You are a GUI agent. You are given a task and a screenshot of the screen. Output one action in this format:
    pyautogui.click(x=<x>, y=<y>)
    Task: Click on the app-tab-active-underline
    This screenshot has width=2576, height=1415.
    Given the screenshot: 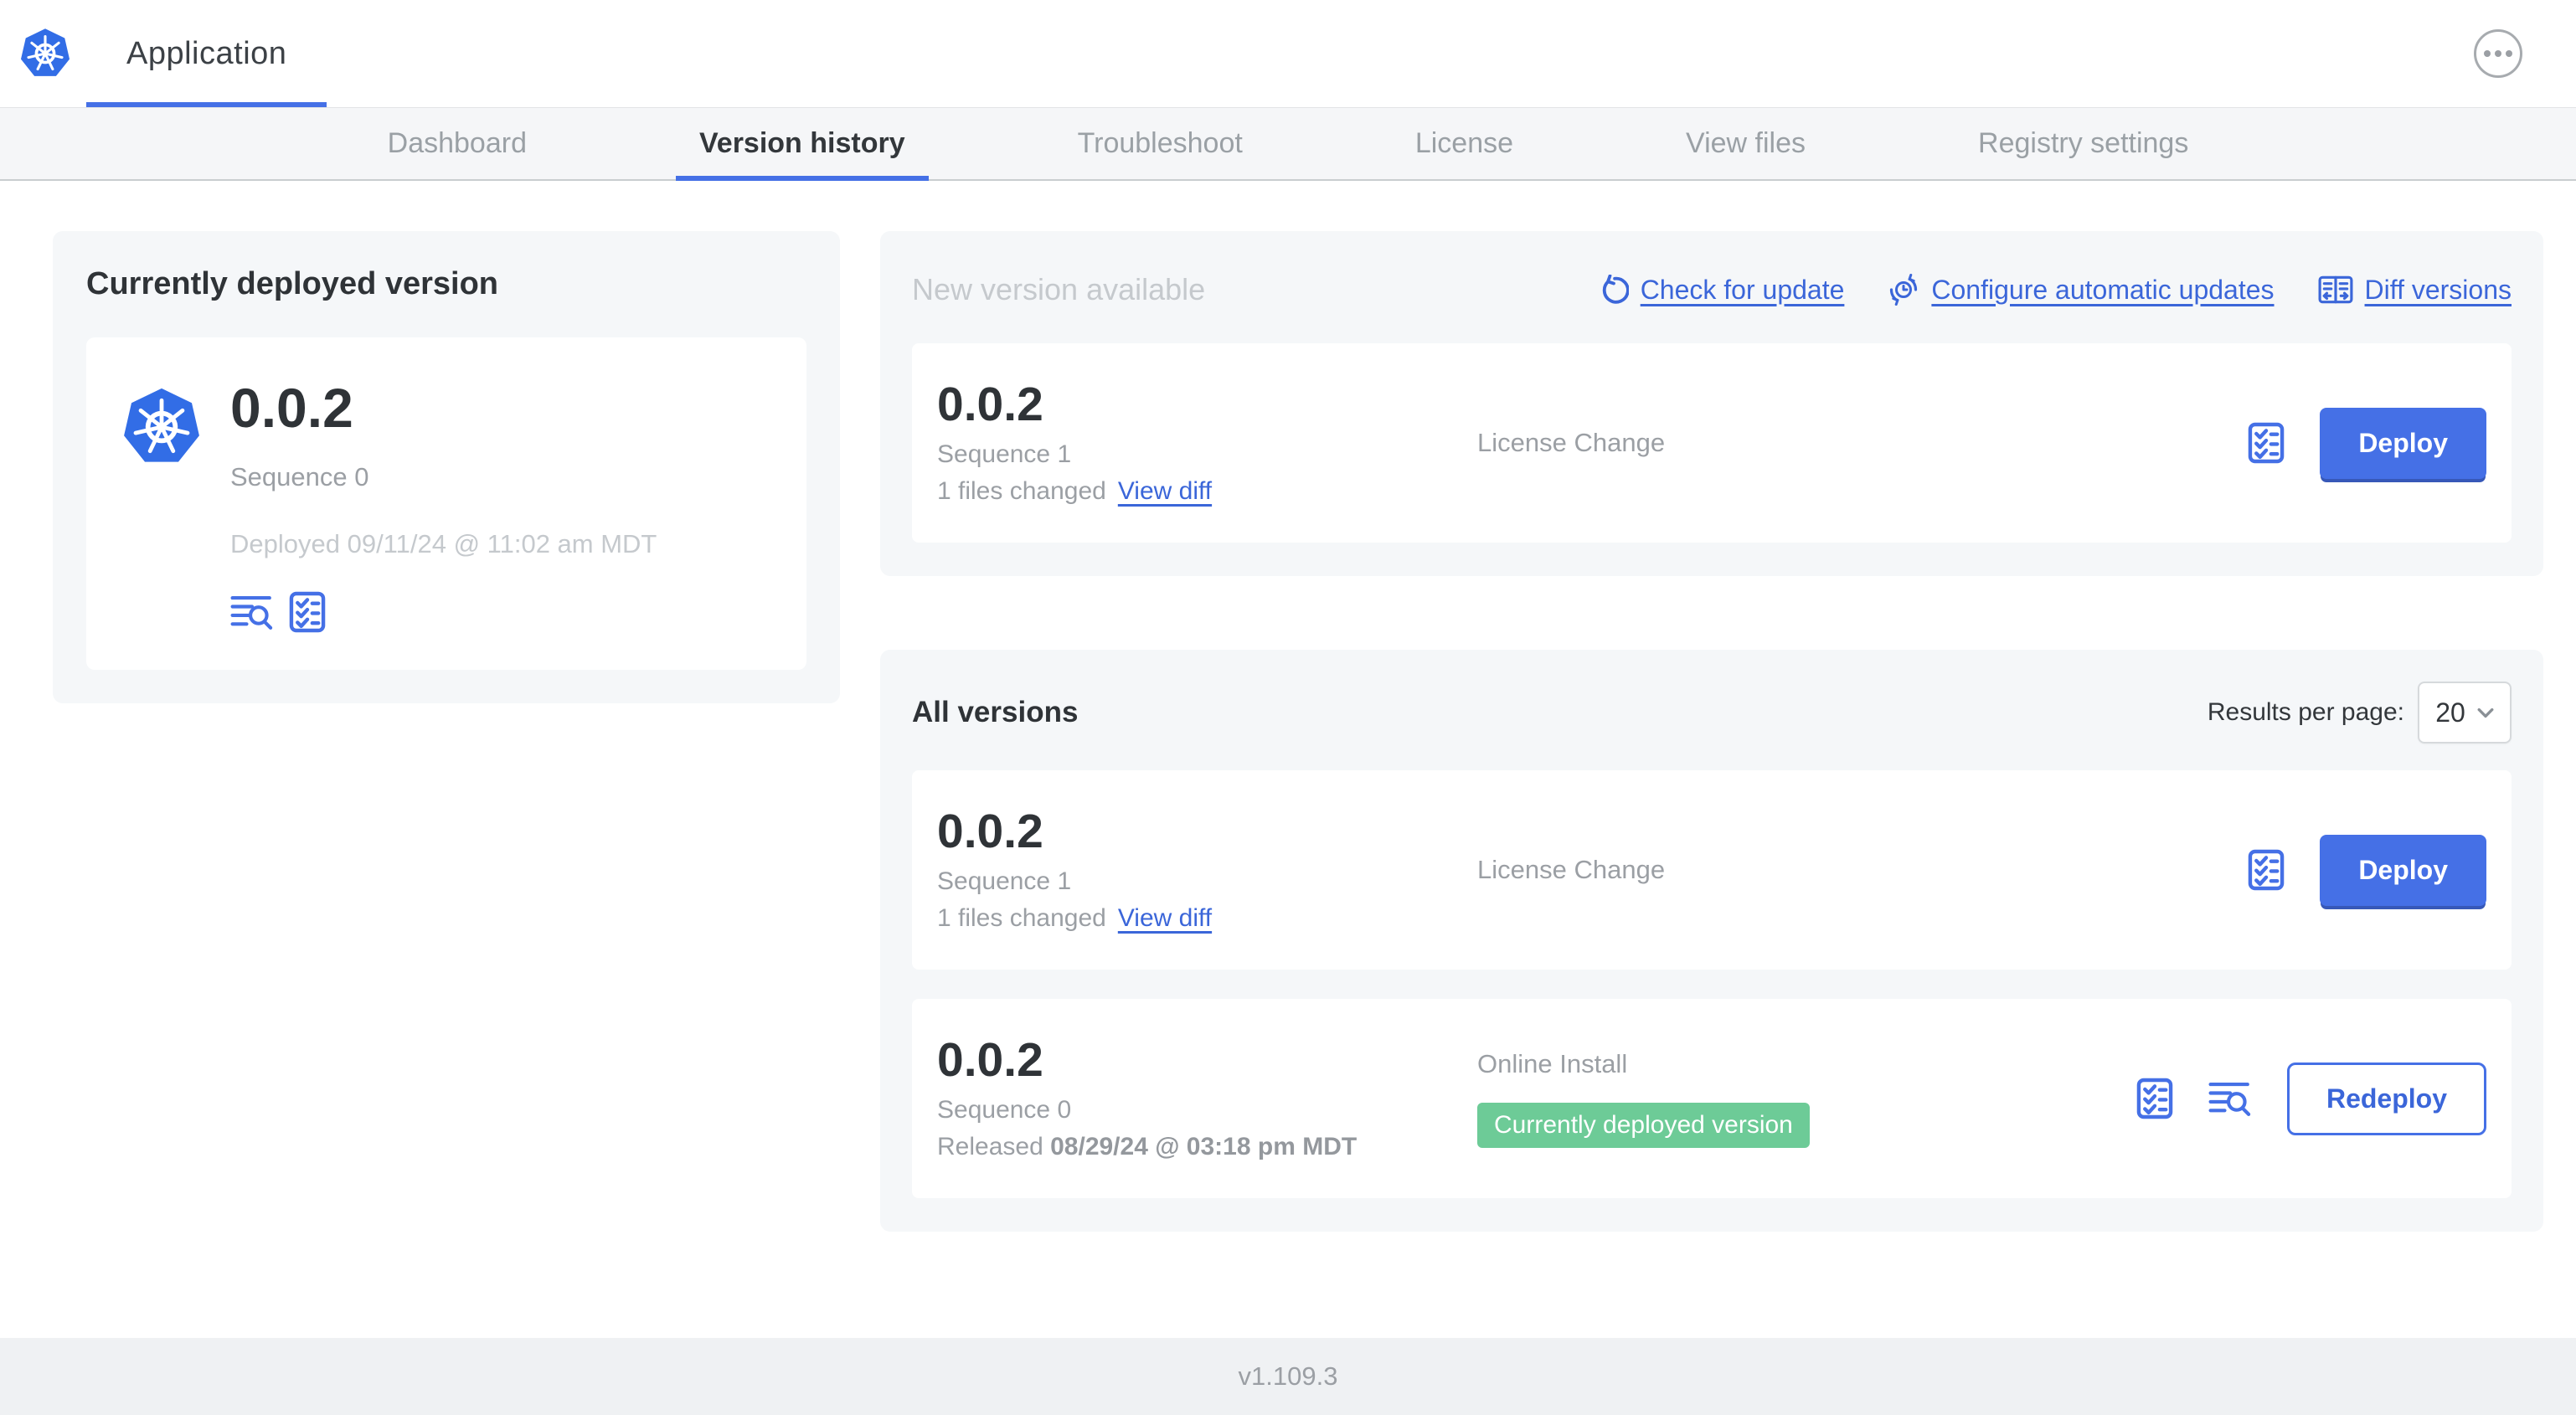 What is the action you would take?
    pyautogui.click(x=206, y=104)
    